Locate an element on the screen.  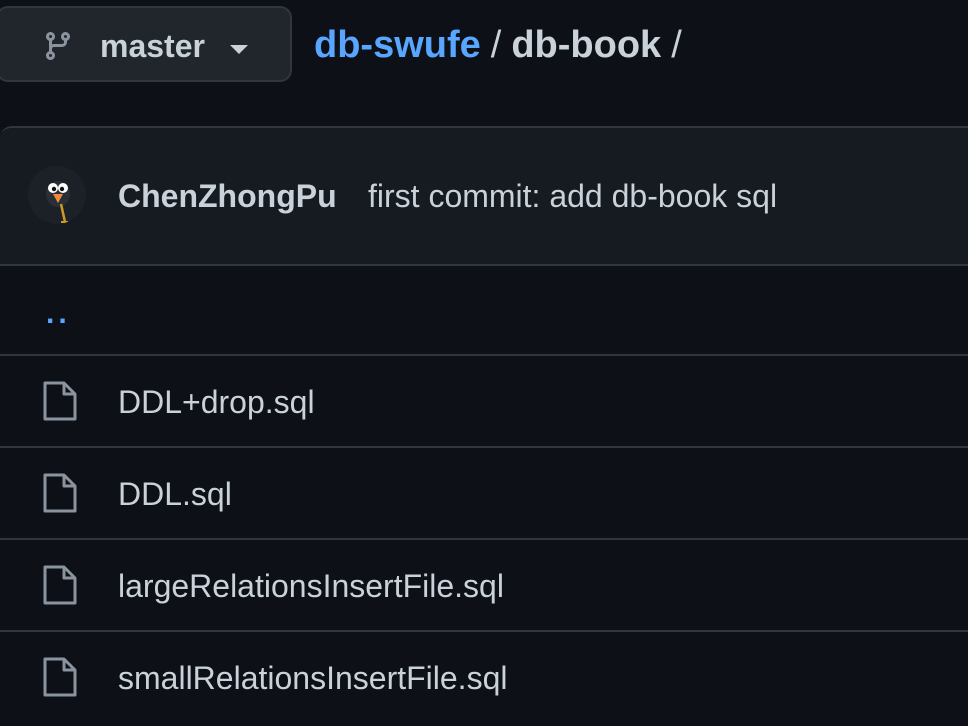
file-row: smallRelationsInsertFile.sql is located at coordinates (484, 678).